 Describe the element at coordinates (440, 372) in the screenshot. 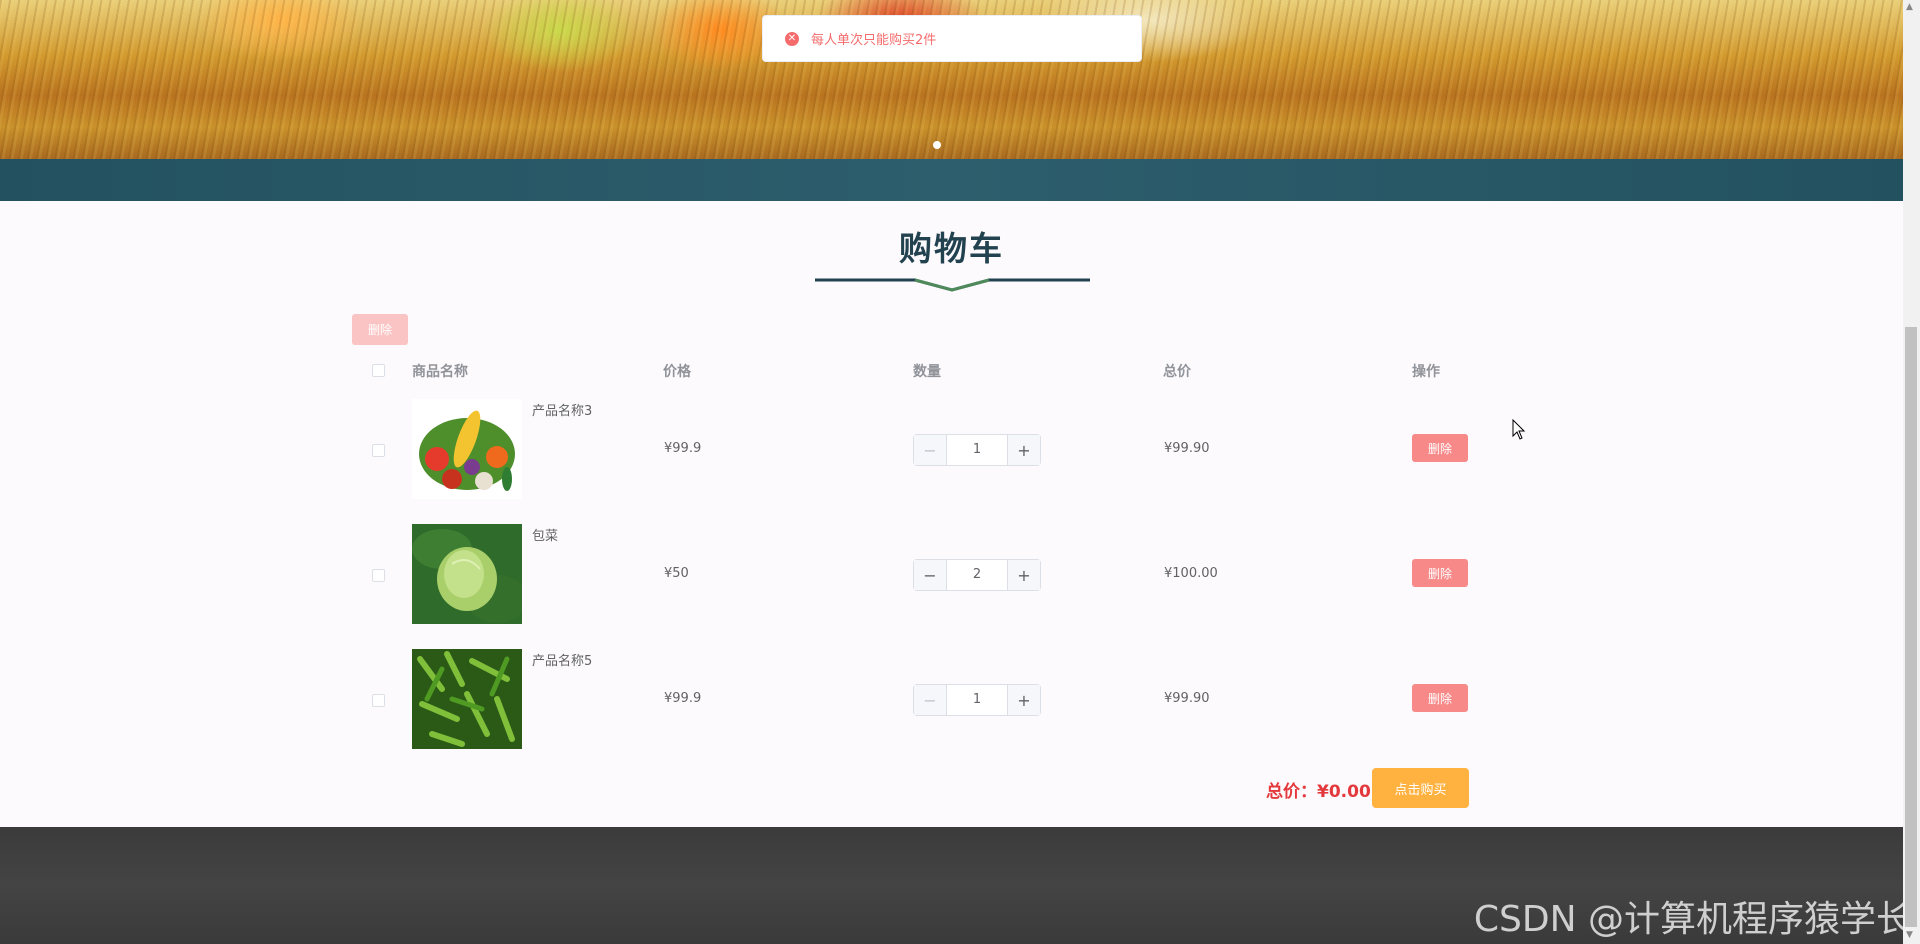

I see `header-name: 商品名称` at that location.